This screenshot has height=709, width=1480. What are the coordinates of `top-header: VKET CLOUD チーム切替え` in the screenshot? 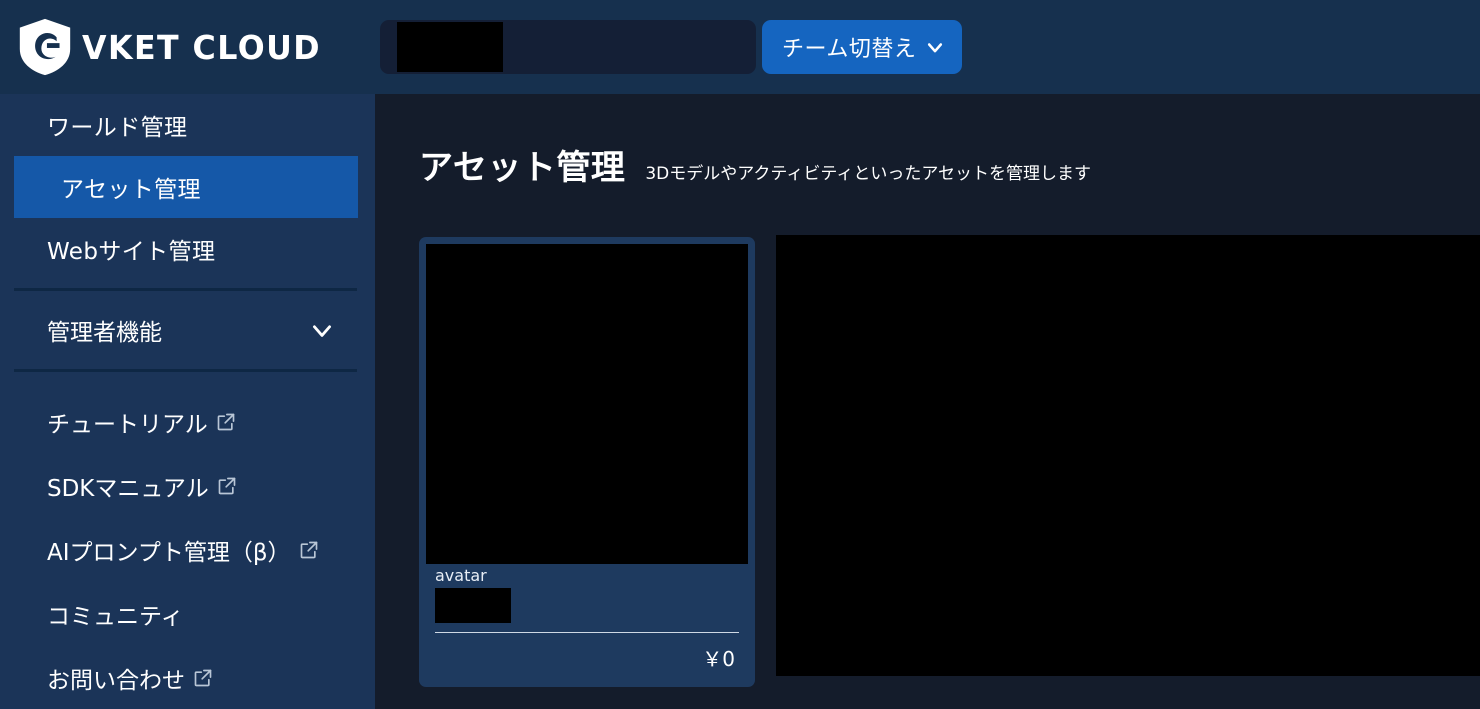 It's located at (740, 47).